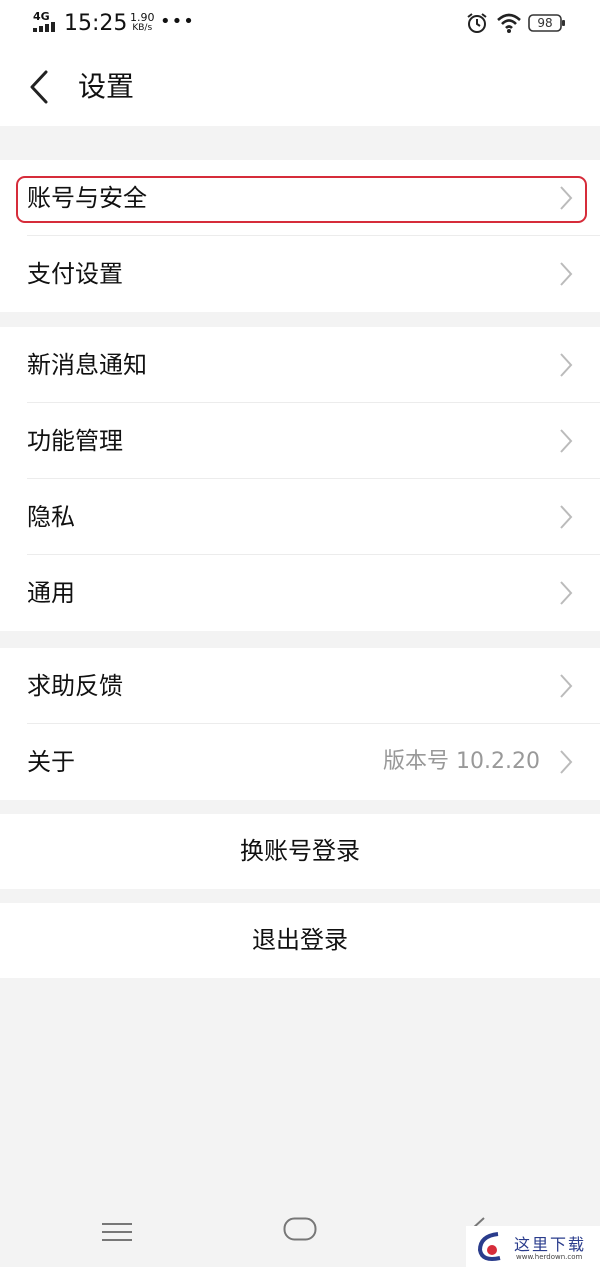 The height and width of the screenshot is (1267, 600). What do you see at coordinates (177, 21) in the screenshot?
I see `more-notifications-icon: •••` at bounding box center [177, 21].